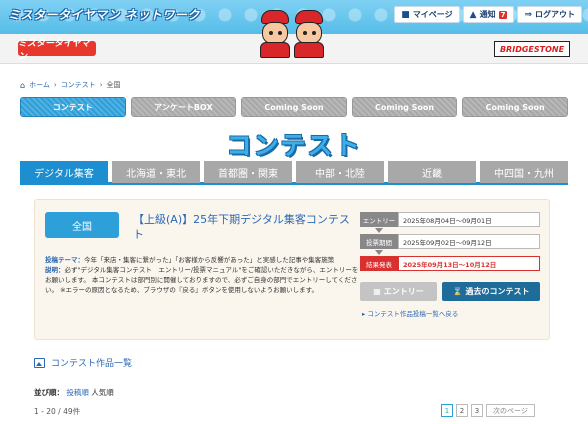 The image size is (588, 424). What do you see at coordinates (92, 364) in the screenshot?
I see `works-list-title: コンテスト作品一覧` at bounding box center [92, 364].